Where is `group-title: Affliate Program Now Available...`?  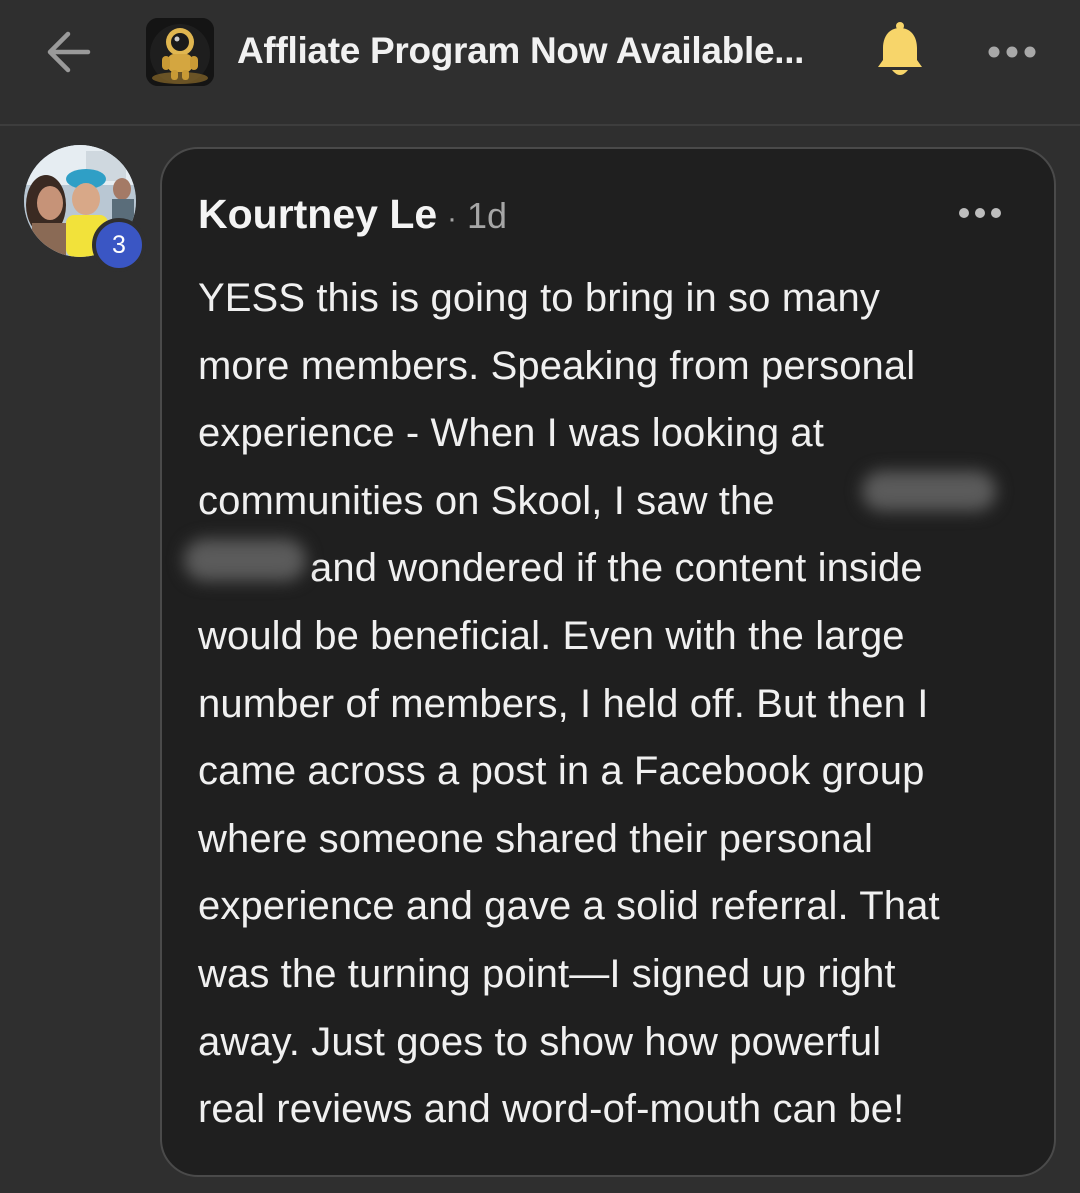
group-title: Affliate Program Now Available... is located at coordinates (537, 51).